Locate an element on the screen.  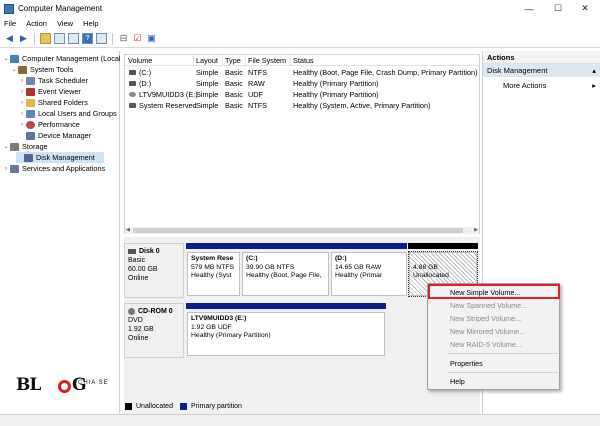
title-bar: Computer Management is located at coordinates (300, 8).